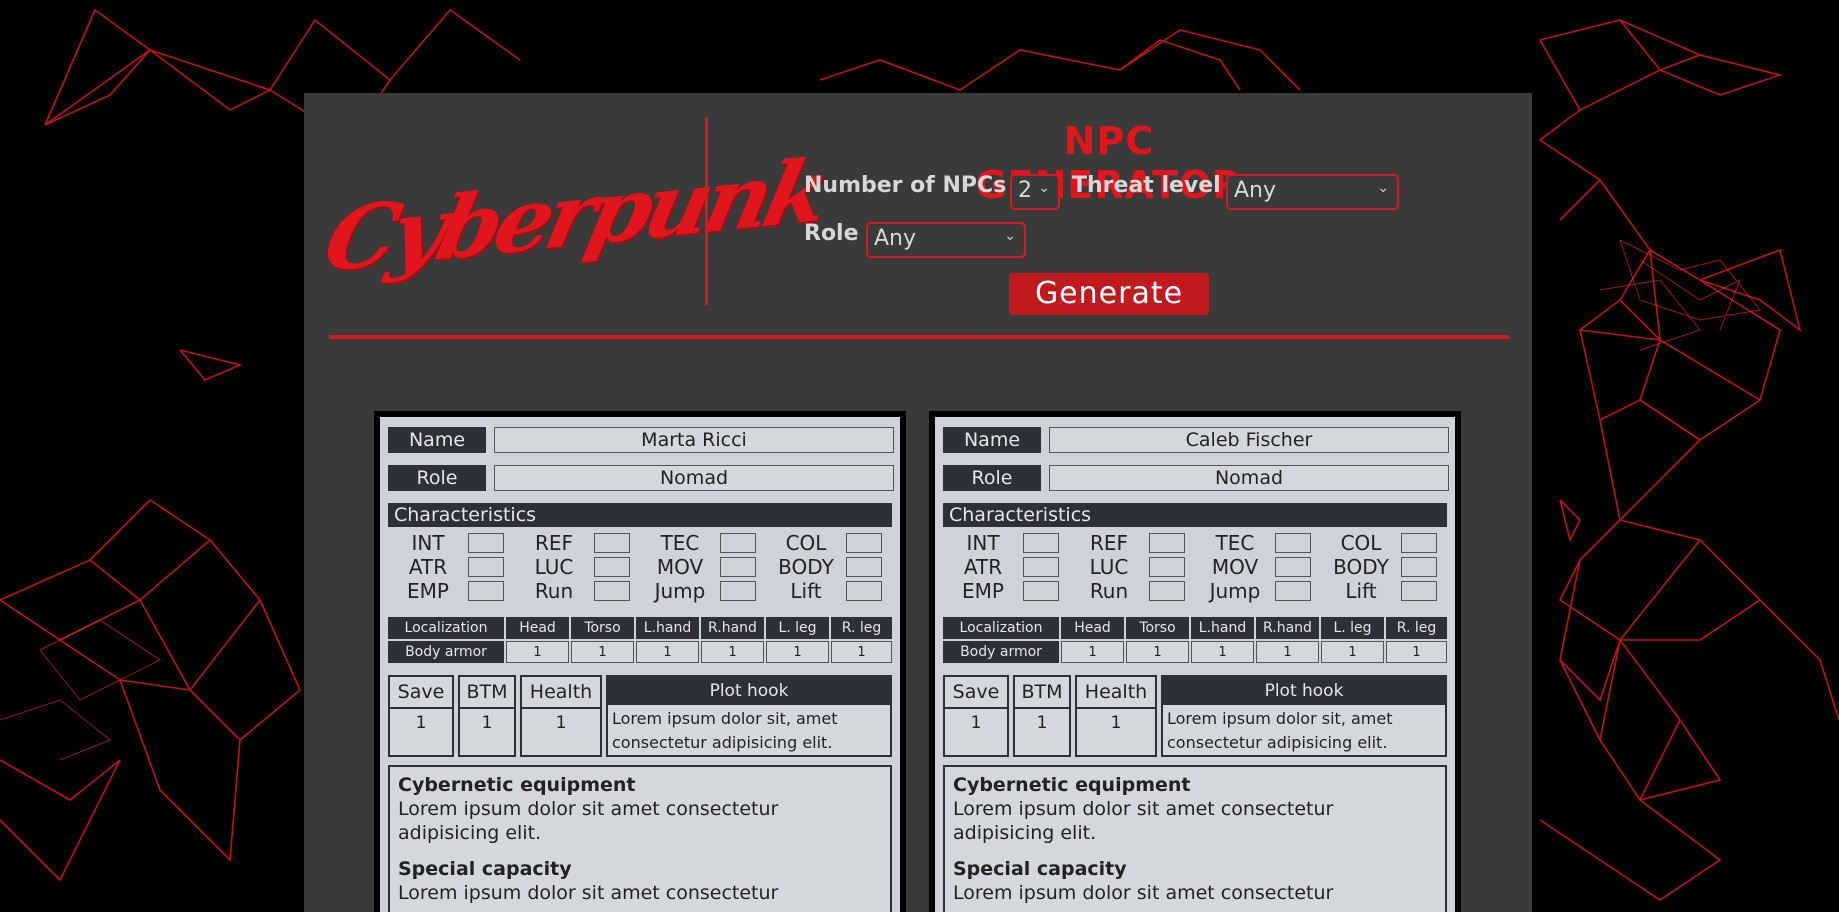 This screenshot has height=912, width=1839. What do you see at coordinates (1109, 294) in the screenshot?
I see `generate-button: Generate` at bounding box center [1109, 294].